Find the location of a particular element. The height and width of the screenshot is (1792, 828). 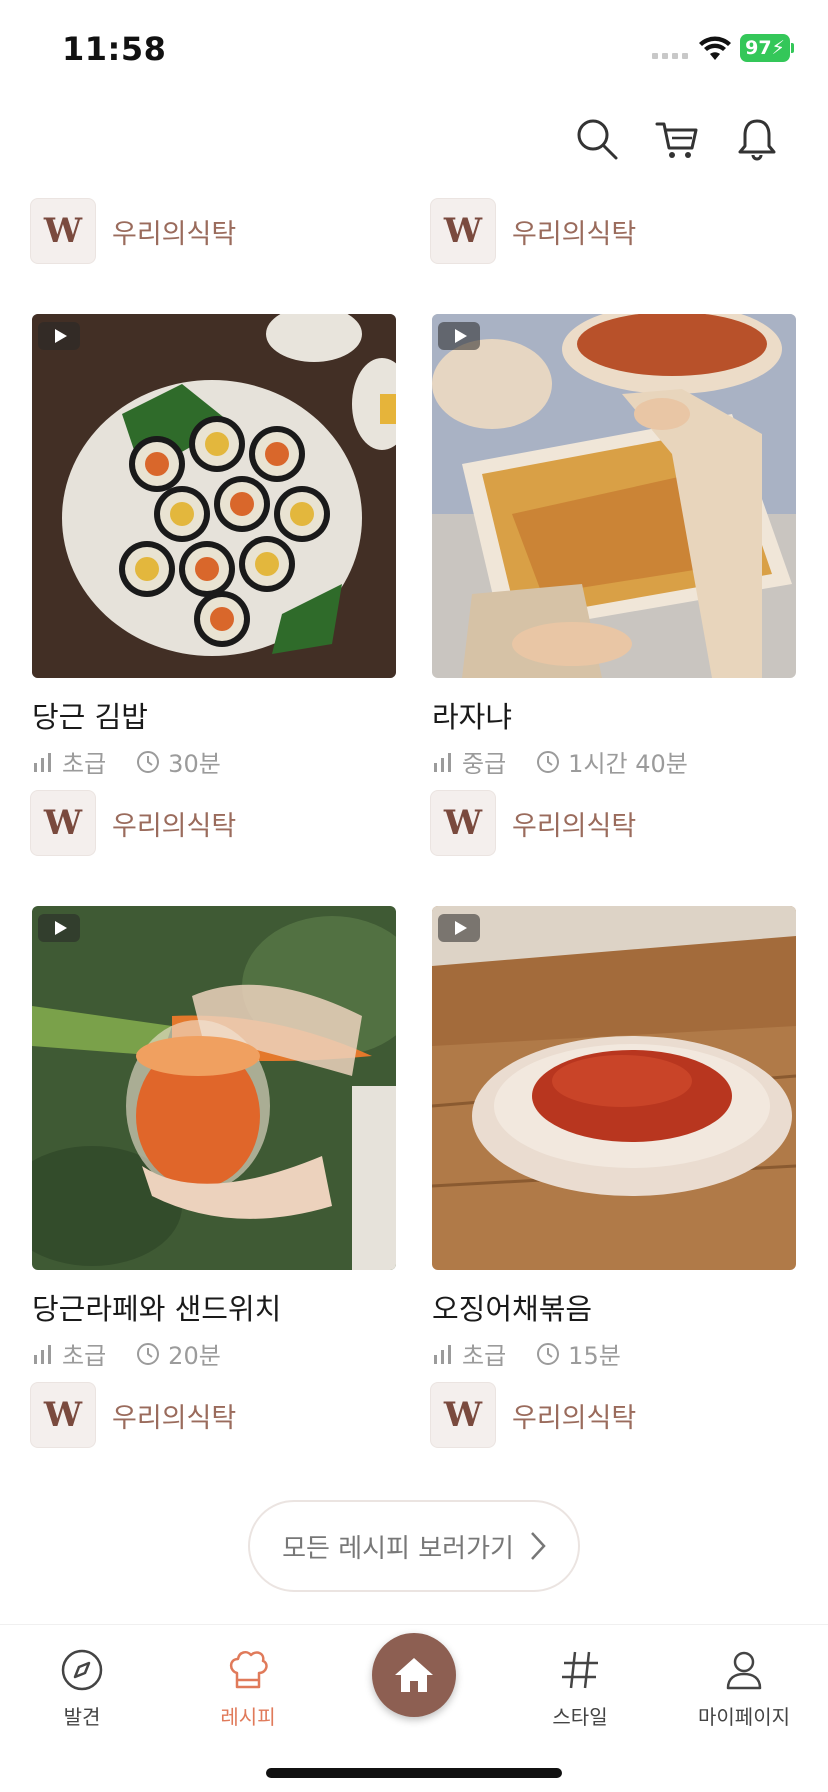

recipe-time: 1시간 40분 is located at coordinates (628, 764).